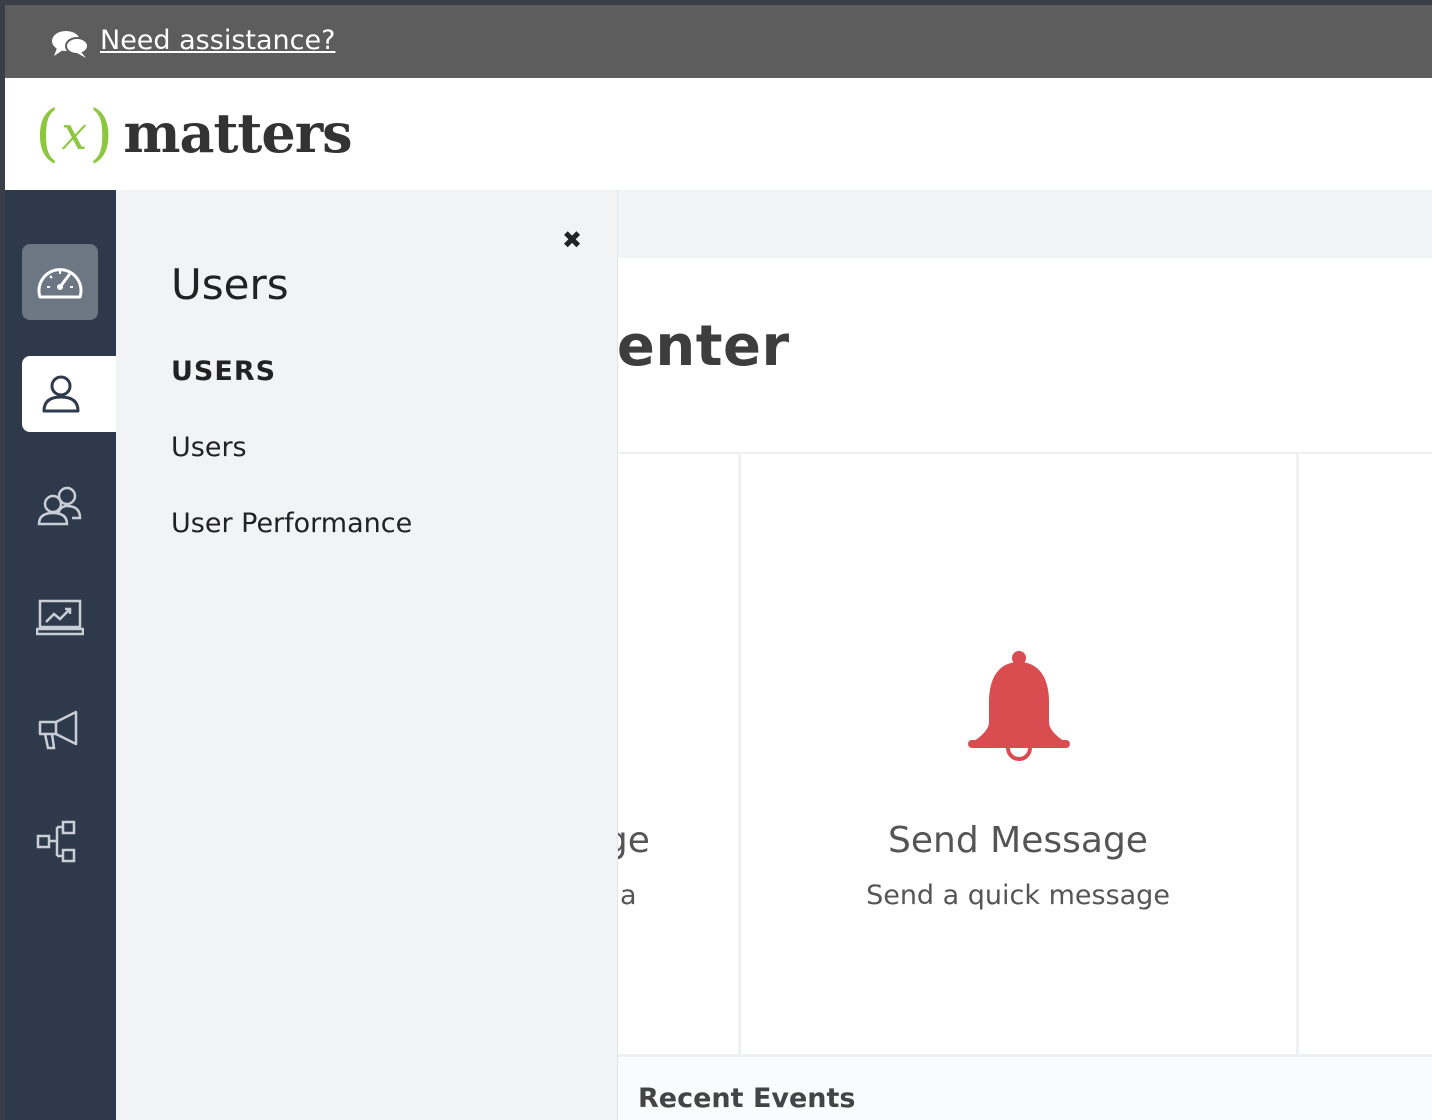 This screenshot has width=1432, height=1120. What do you see at coordinates (61, 394) in the screenshot?
I see `user-icon` at bounding box center [61, 394].